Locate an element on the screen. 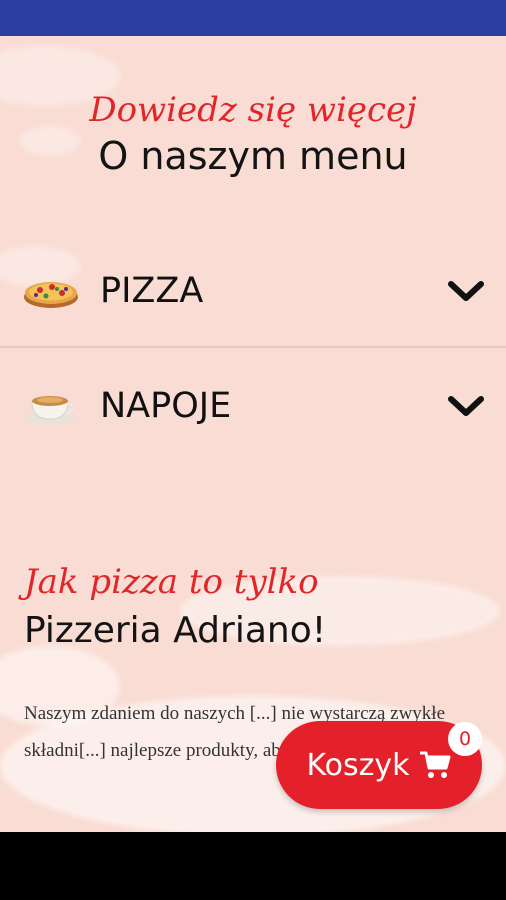 Image resolution: width=506 pixels, height=900 pixels. section-kicker: Dowiedz się więcej is located at coordinates (253, 110).